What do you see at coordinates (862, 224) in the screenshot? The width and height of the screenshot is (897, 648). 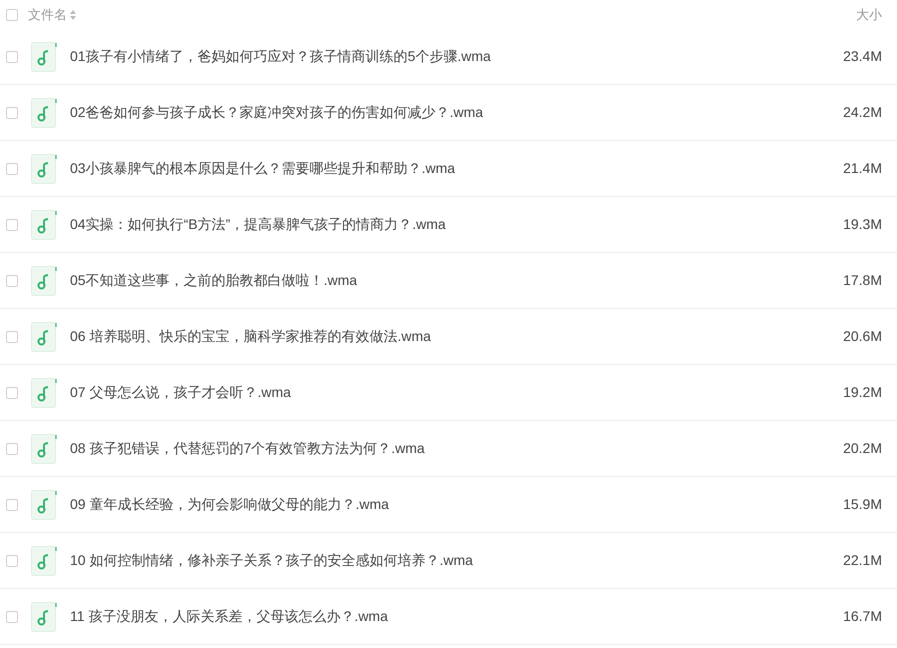 I see `file-size: 19.3M` at bounding box center [862, 224].